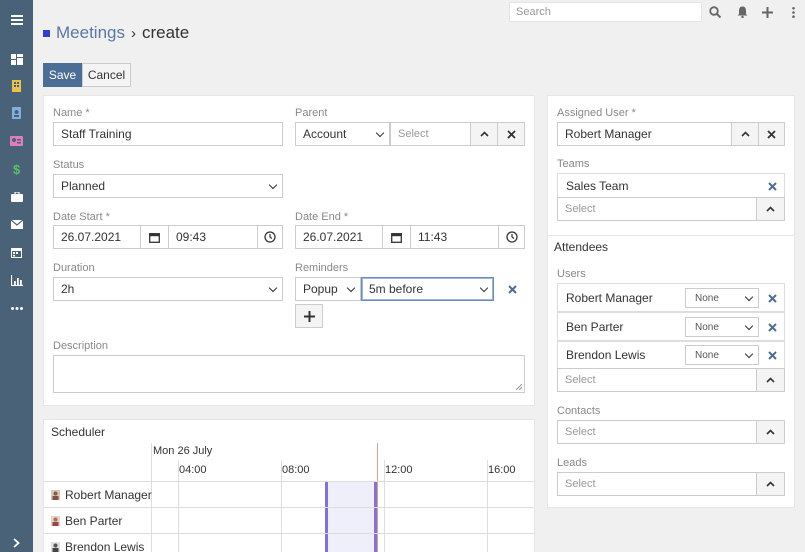 The height and width of the screenshot is (552, 805). I want to click on sidebar: $, so click(16, 276).